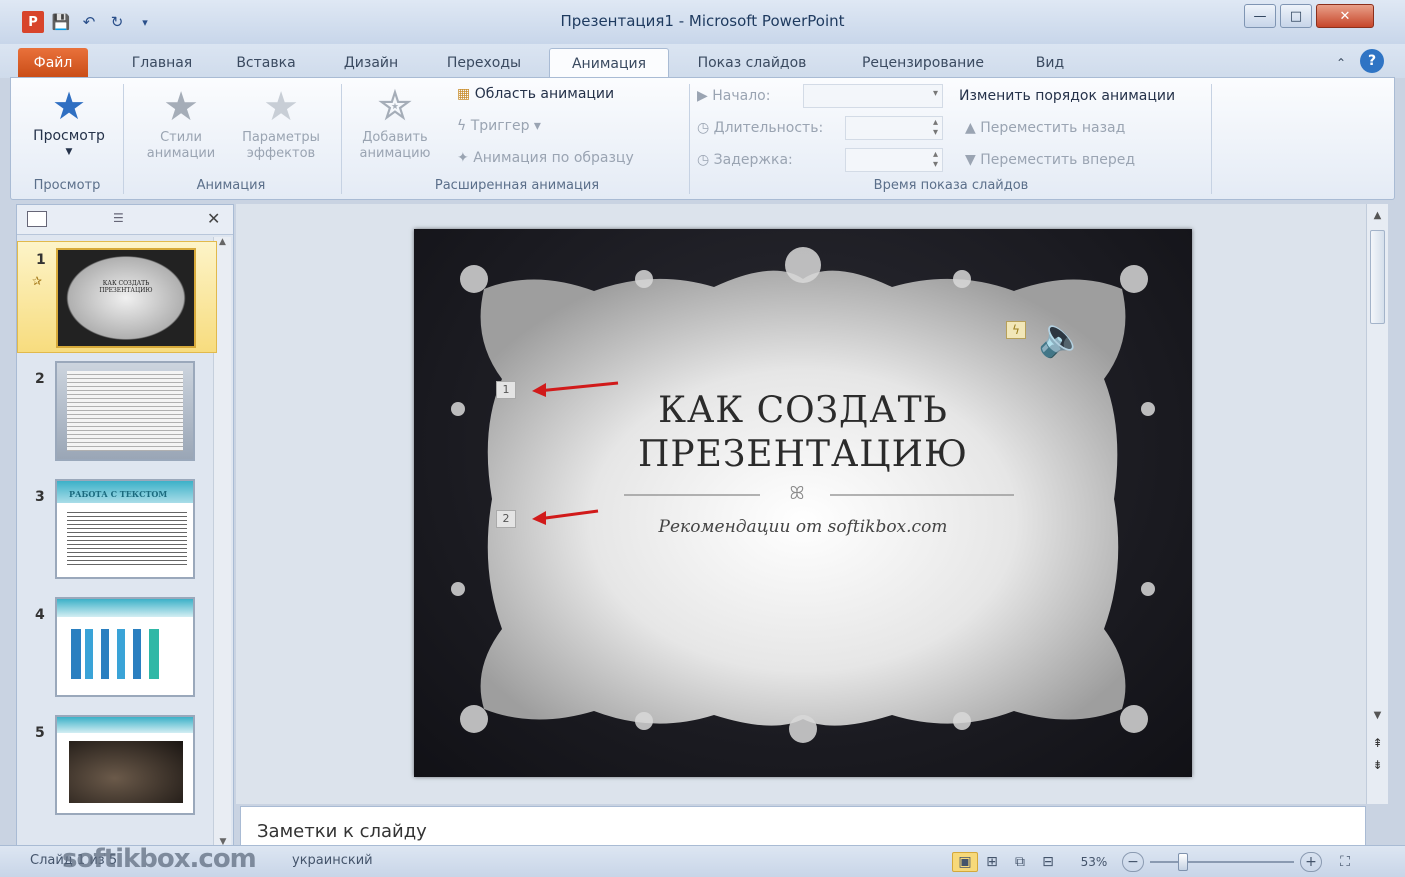  I want to click on tab-review: Рецензирование, so click(923, 63).